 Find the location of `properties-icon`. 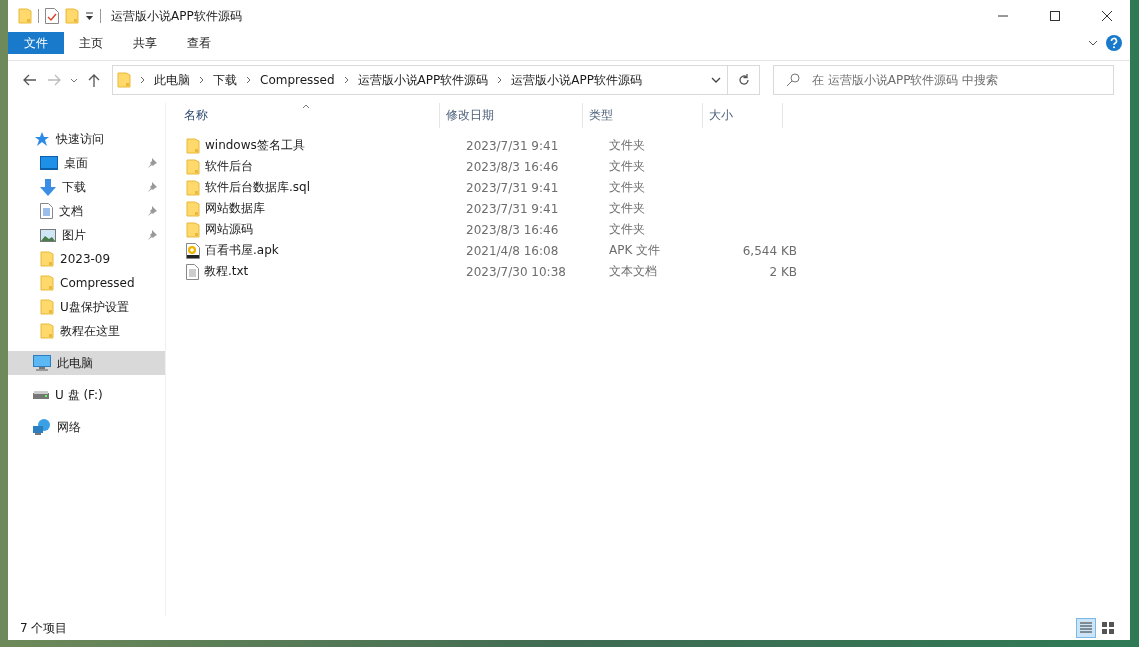

properties-icon is located at coordinates (52, 16).